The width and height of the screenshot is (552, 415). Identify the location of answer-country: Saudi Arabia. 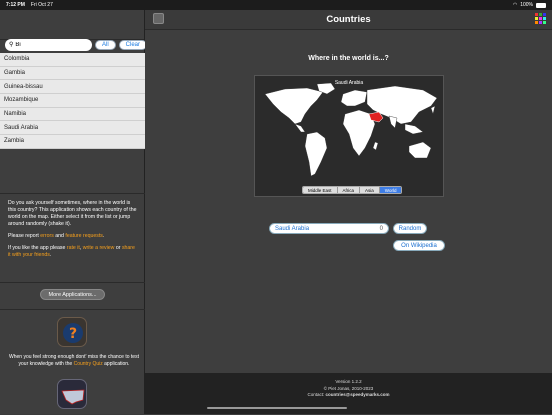
(292, 228).